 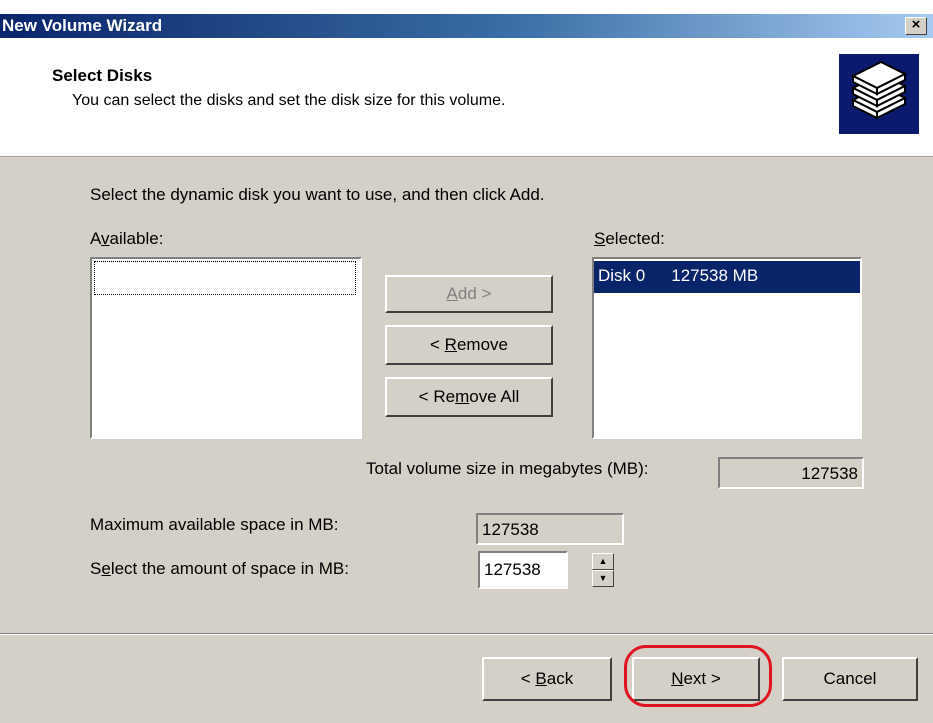 What do you see at coordinates (469, 294) in the screenshot?
I see `add-button: Add >` at bounding box center [469, 294].